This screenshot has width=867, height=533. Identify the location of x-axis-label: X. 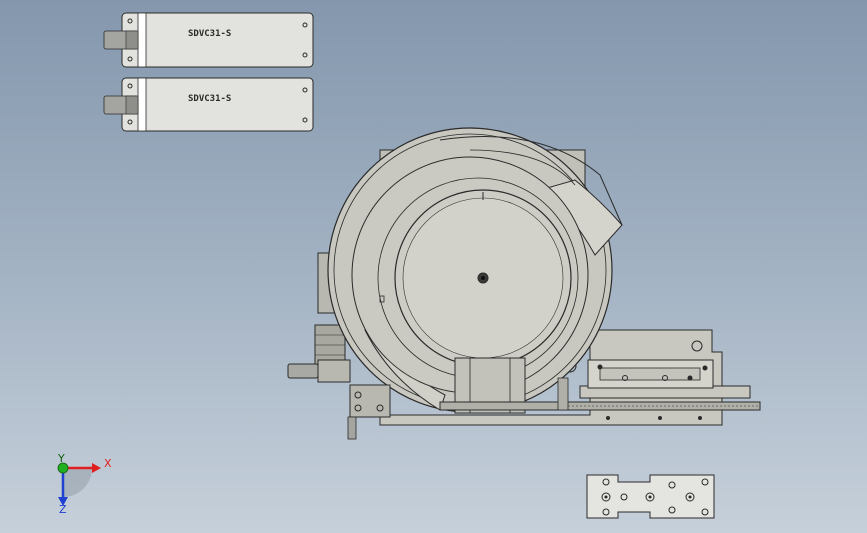
(108, 463).